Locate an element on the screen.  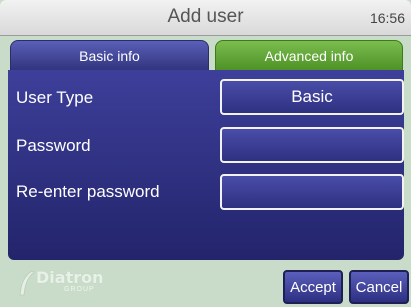
footer-bar: Diatron GROUP Accept Cancel is located at coordinates (205, 284).